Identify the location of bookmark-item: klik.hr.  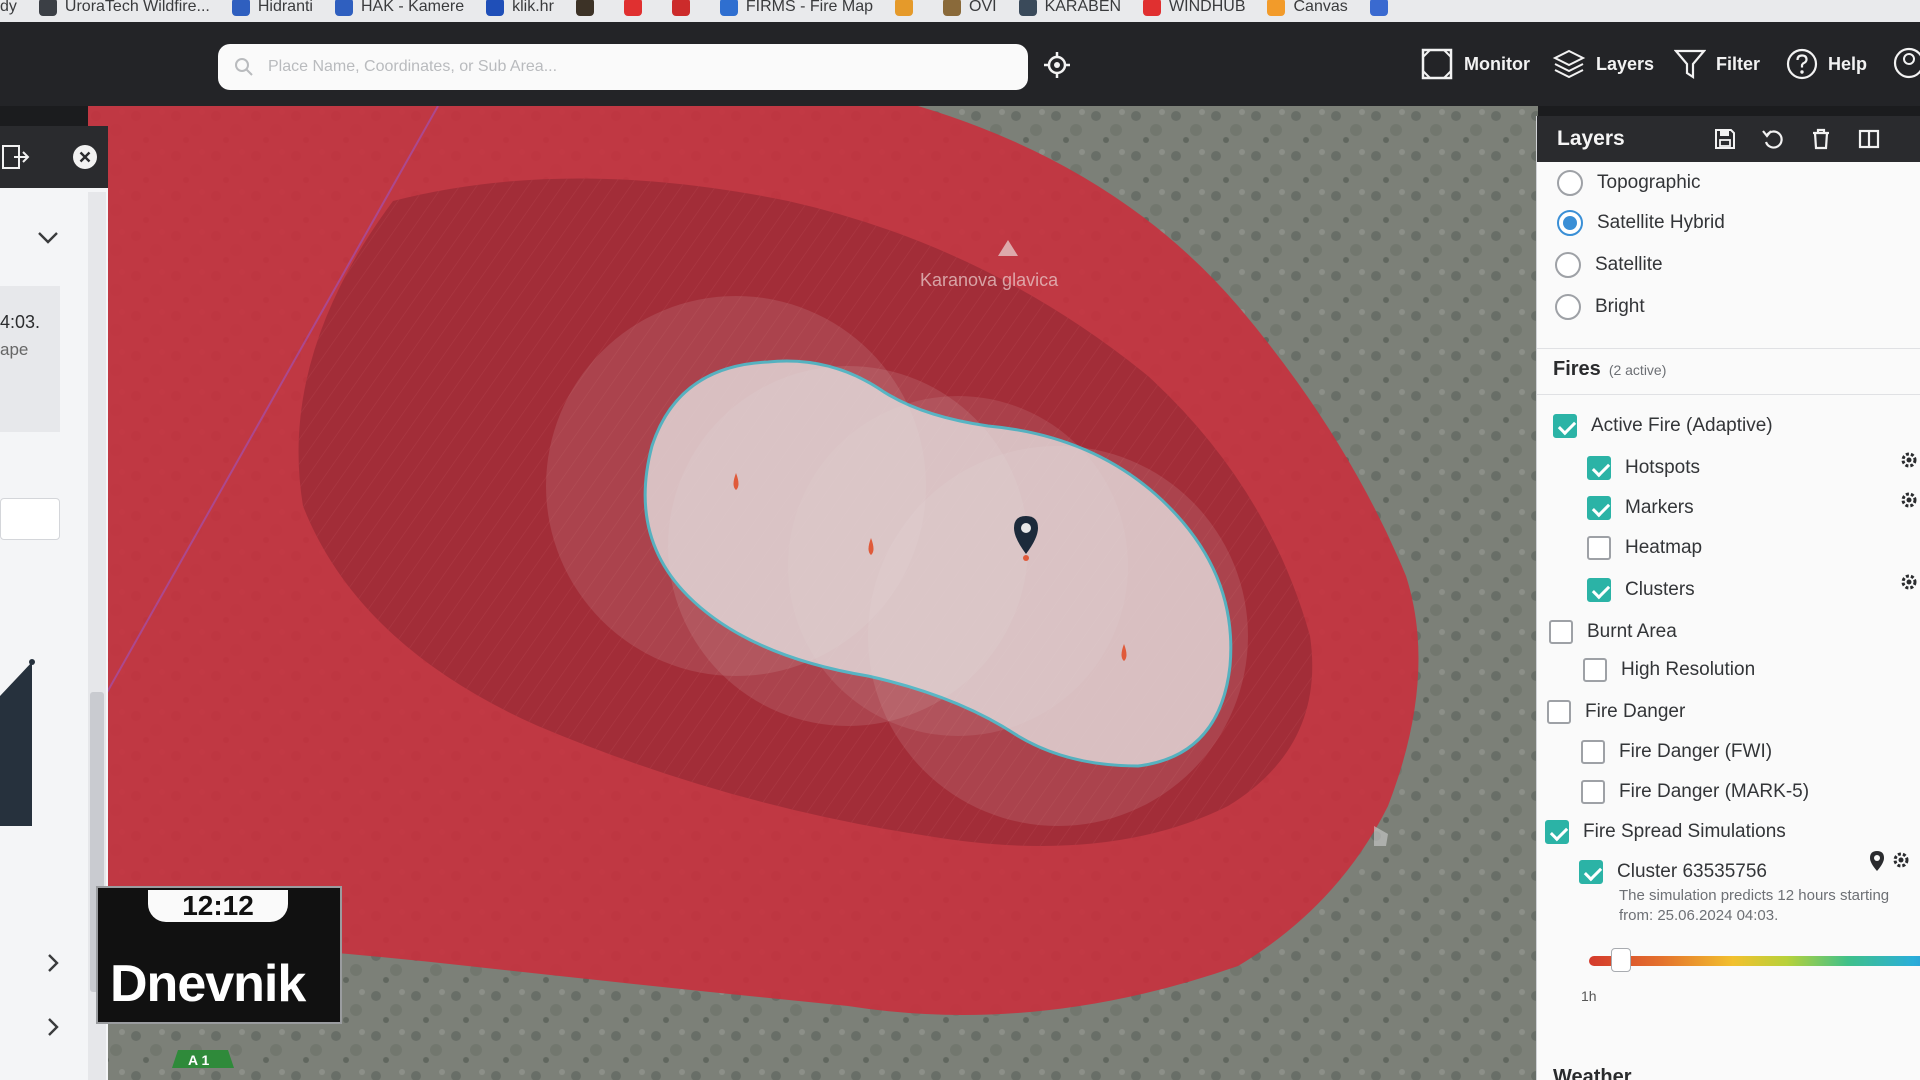
(520, 8).